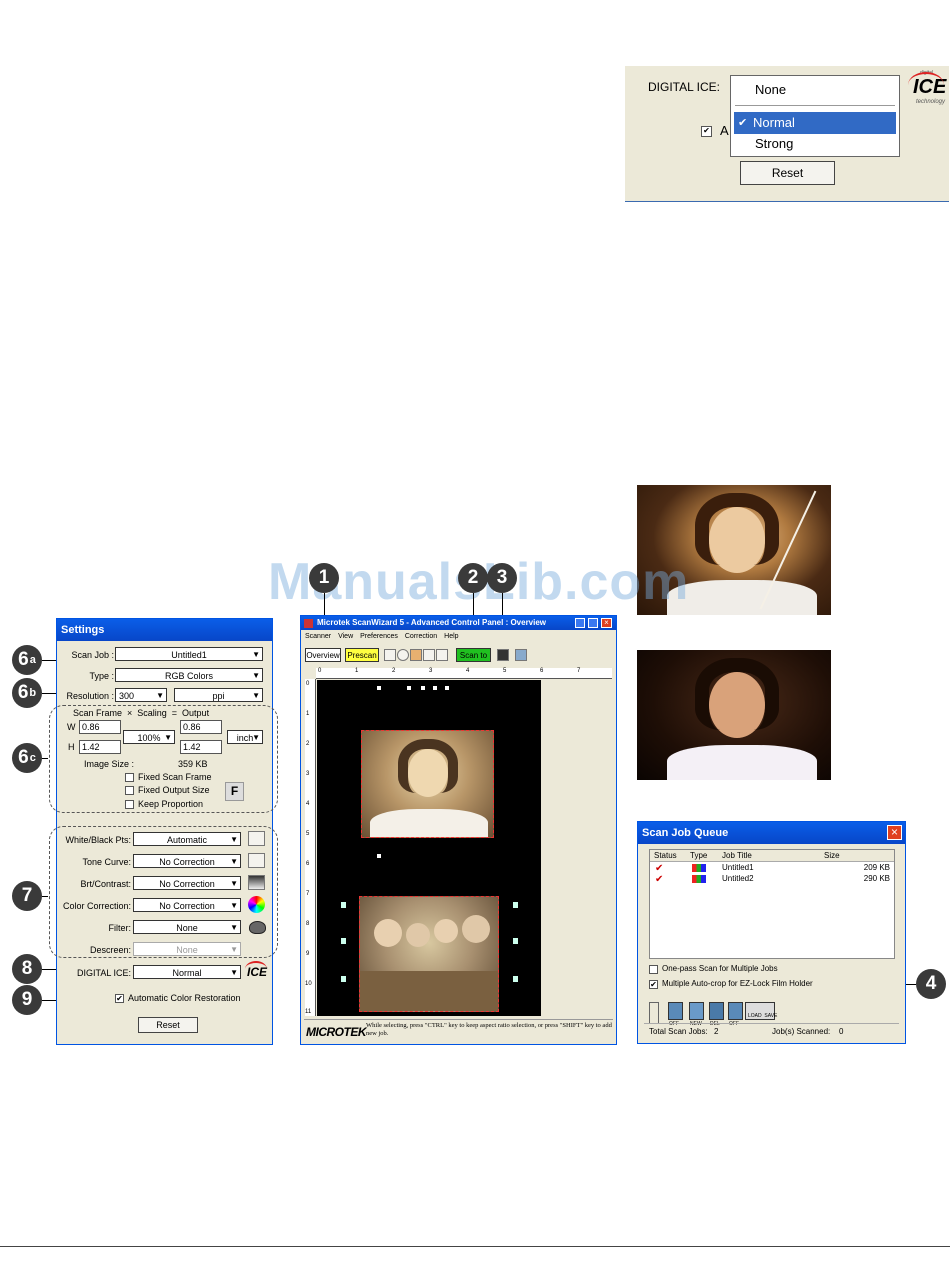  I want to click on onepass-checkbox, so click(653, 969).